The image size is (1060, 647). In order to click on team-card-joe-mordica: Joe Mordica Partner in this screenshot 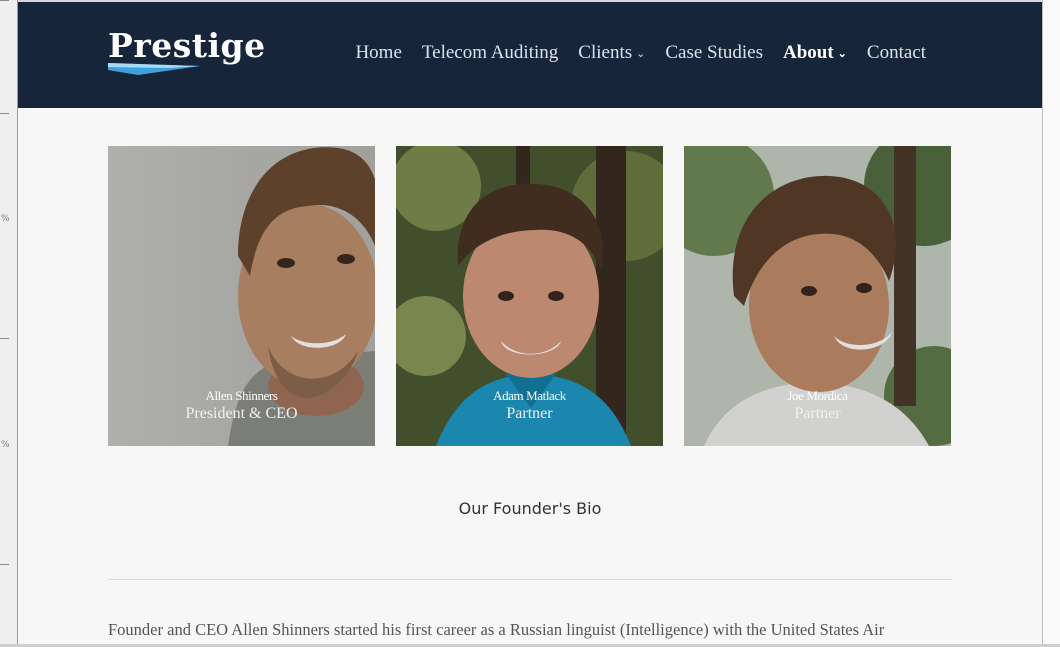, I will do `click(817, 296)`.